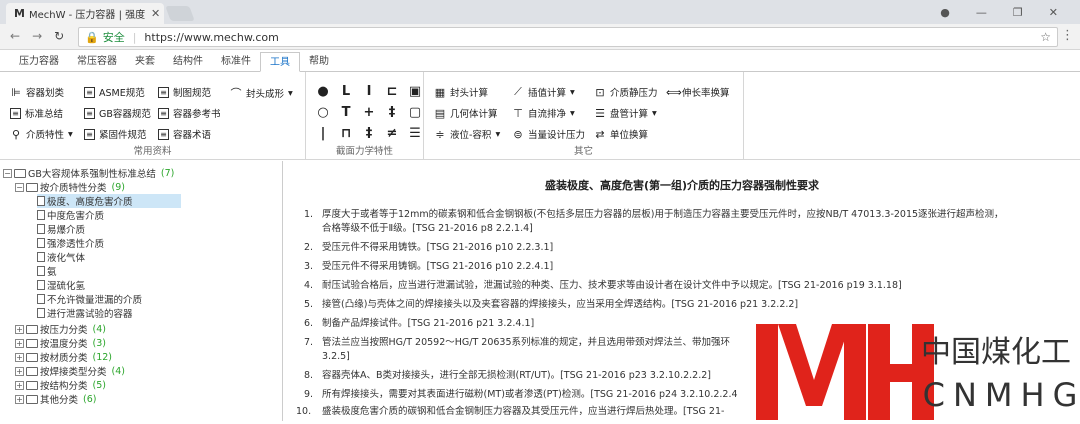  I want to click on profile-icon: ●, so click(945, 12).